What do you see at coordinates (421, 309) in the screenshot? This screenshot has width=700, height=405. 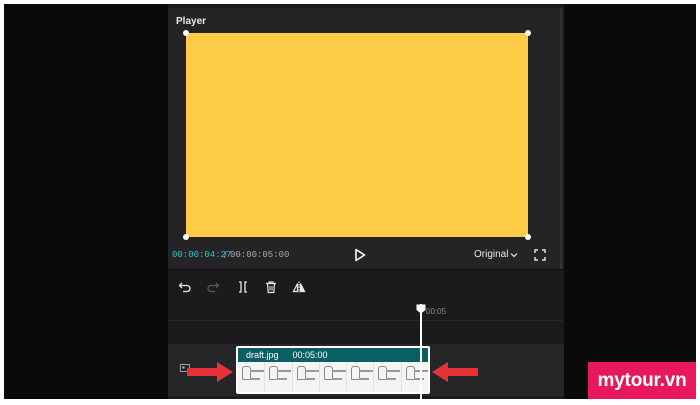 I see `playhead-handle` at bounding box center [421, 309].